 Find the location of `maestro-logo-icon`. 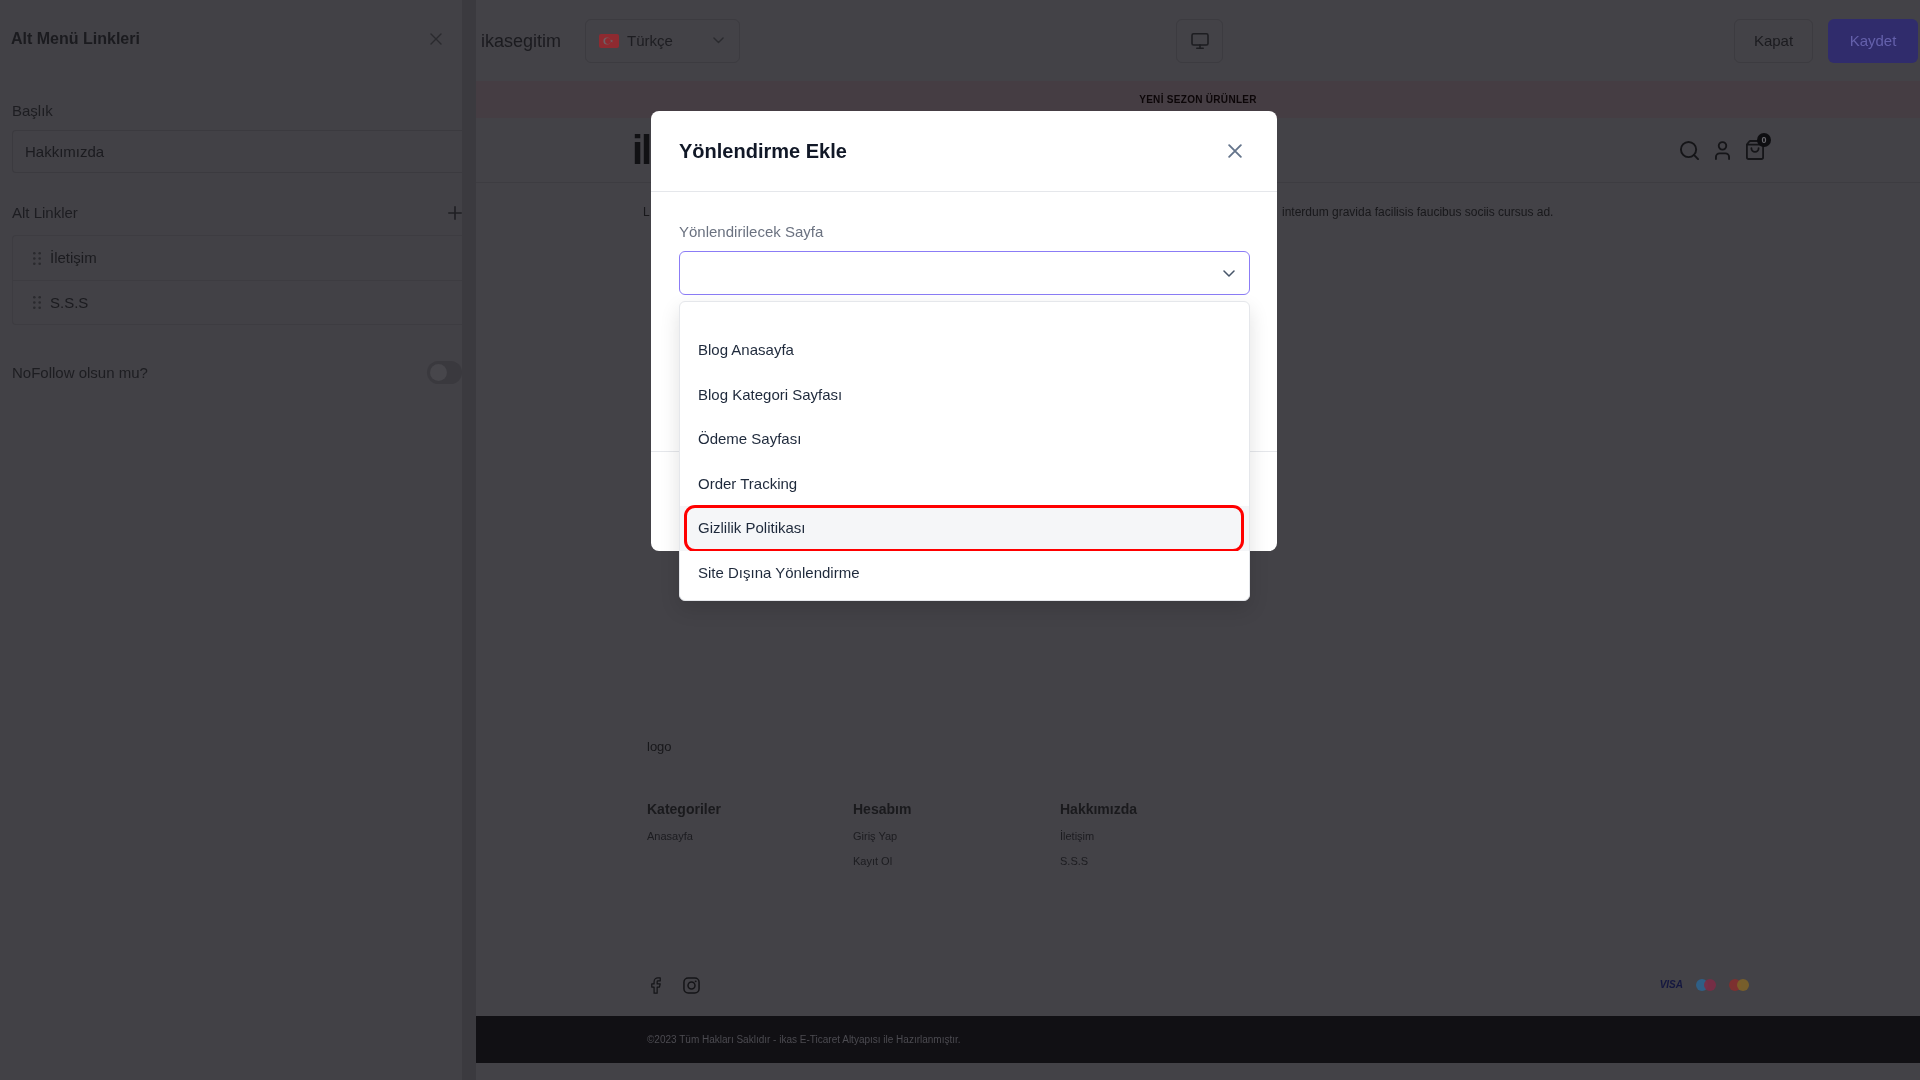

maestro-logo-icon is located at coordinates (1706, 985).